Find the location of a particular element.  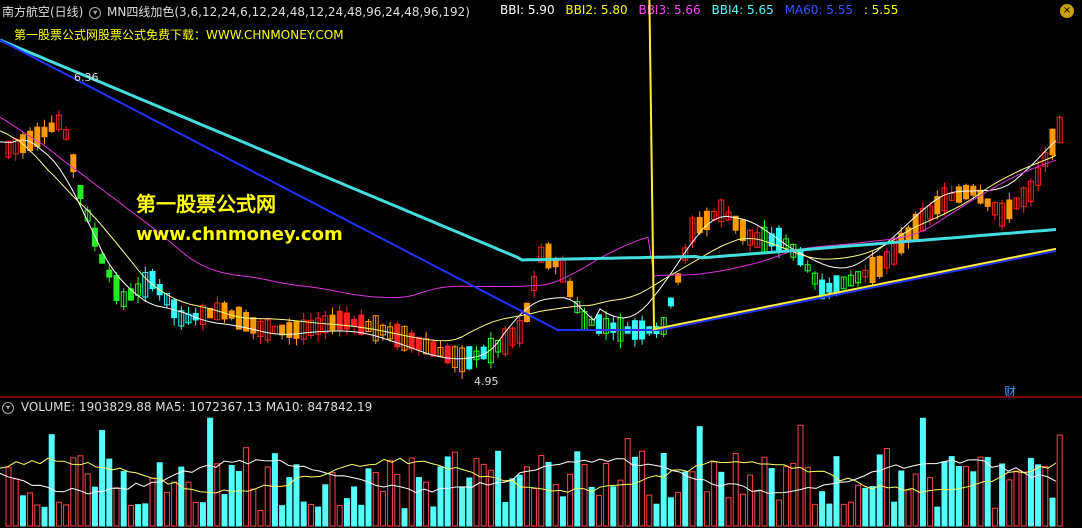

low-price-label: 4.95 is located at coordinates (486, 381).